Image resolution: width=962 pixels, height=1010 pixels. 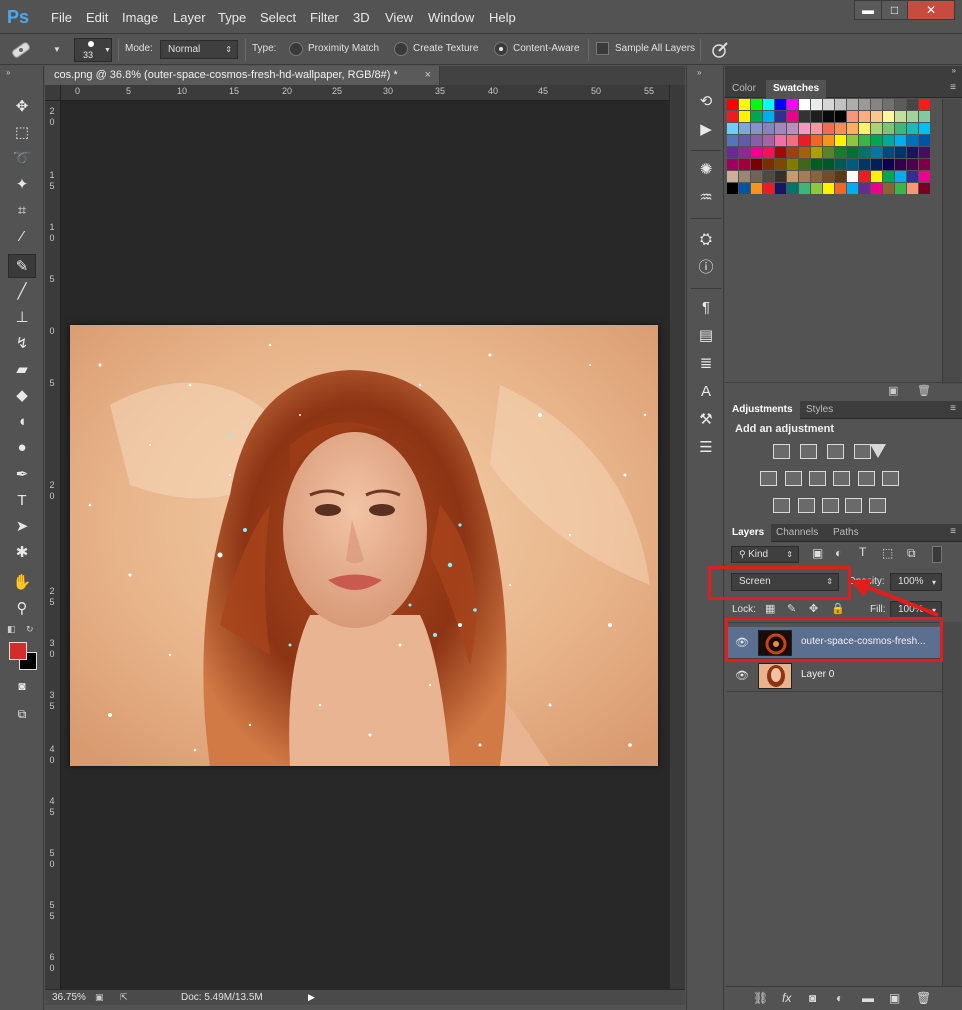 What do you see at coordinates (22, 292) in the screenshot?
I see `brush-tool-icon: ╱` at bounding box center [22, 292].